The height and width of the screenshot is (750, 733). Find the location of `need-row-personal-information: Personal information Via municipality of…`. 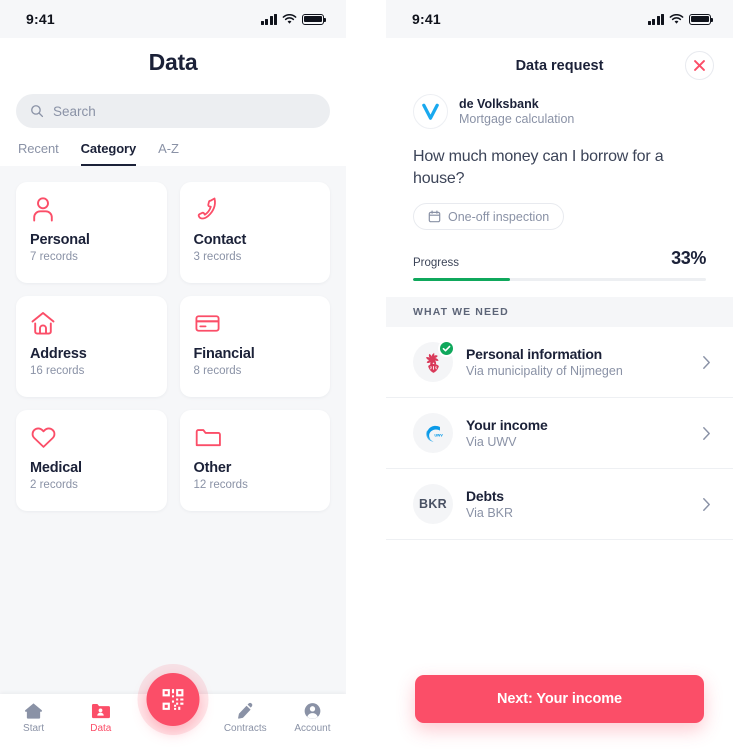

need-row-personal-information: Personal information Via municipality of… is located at coordinates (559, 363).